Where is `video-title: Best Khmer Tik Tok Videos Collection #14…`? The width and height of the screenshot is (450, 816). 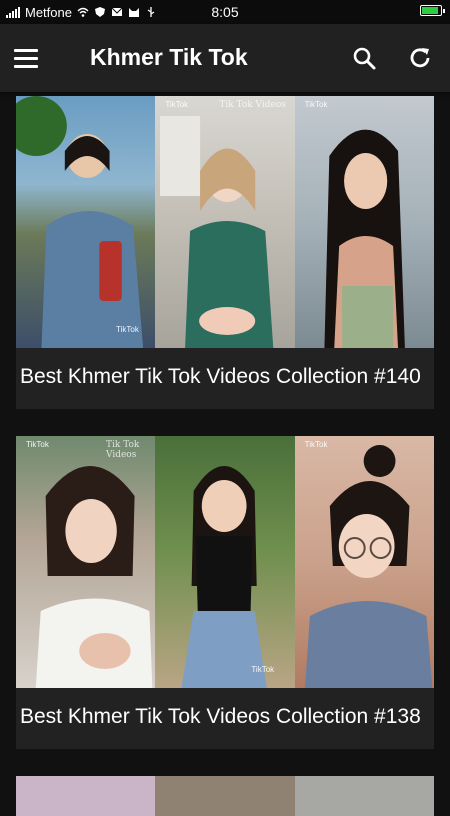
video-title: Best Khmer Tik Tok Videos Collection #14… is located at coordinates (225, 369).